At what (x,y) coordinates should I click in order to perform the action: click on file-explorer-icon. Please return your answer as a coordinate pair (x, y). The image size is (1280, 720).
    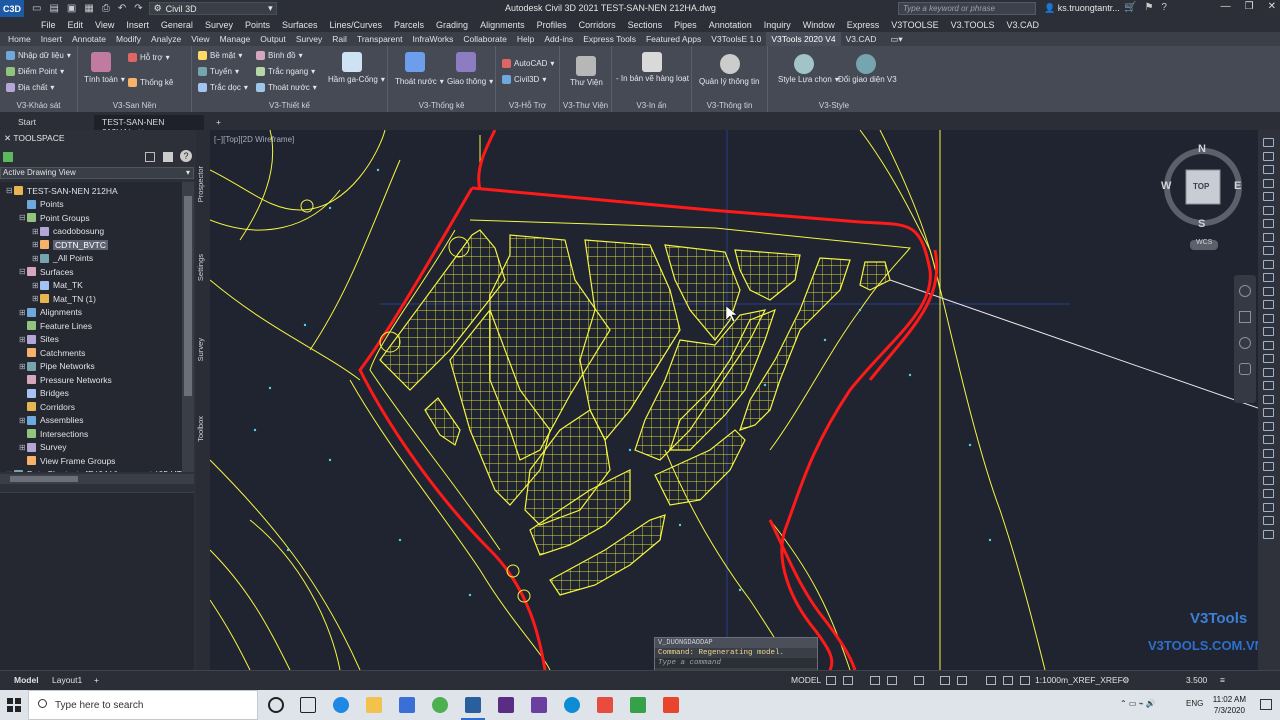
    Looking at the image, I should click on (374, 705).